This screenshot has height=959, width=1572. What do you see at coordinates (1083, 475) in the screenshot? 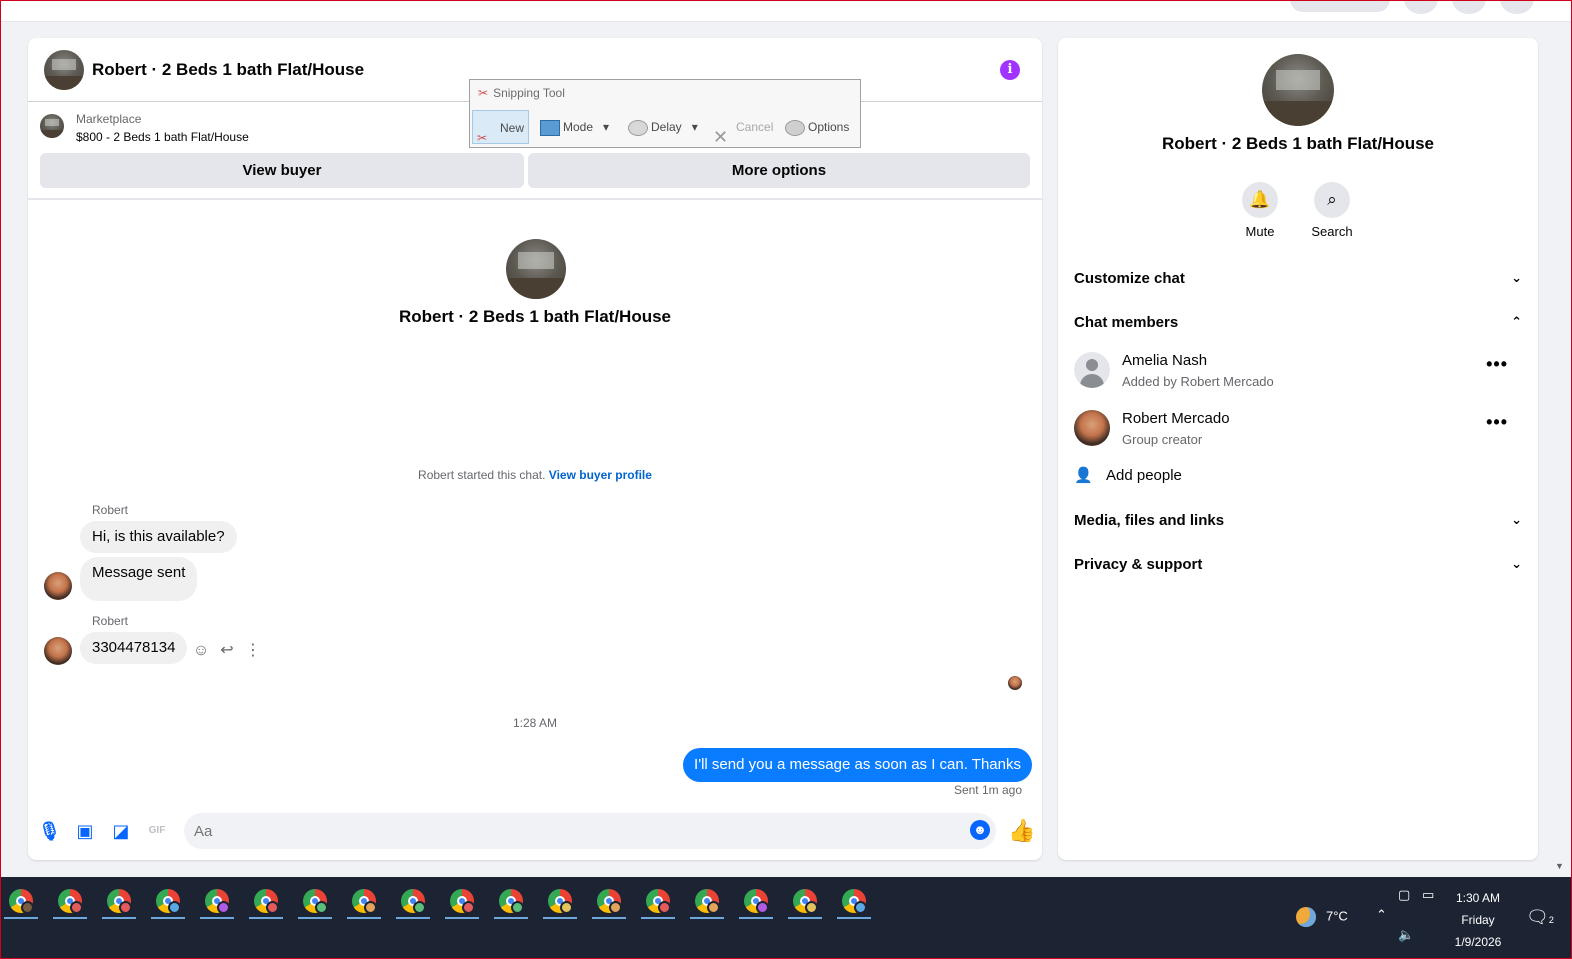
I see `add-person-icon: 👤` at bounding box center [1083, 475].